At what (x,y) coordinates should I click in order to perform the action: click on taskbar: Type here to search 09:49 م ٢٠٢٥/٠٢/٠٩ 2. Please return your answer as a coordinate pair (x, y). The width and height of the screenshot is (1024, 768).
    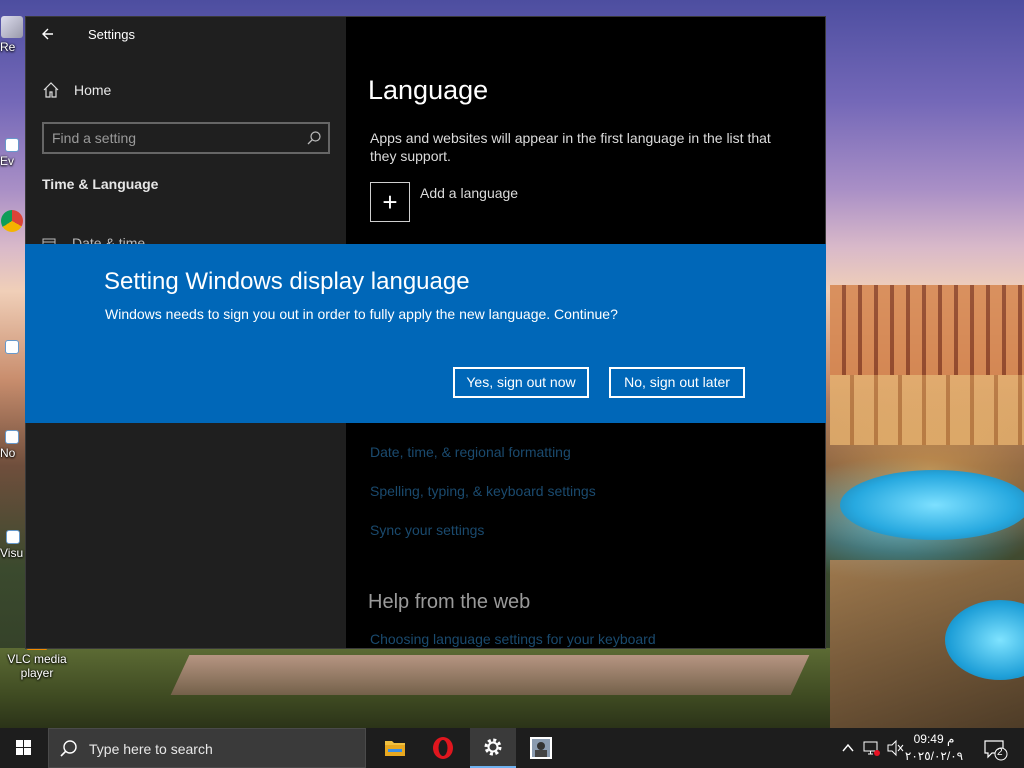
    Looking at the image, I should click on (512, 748).